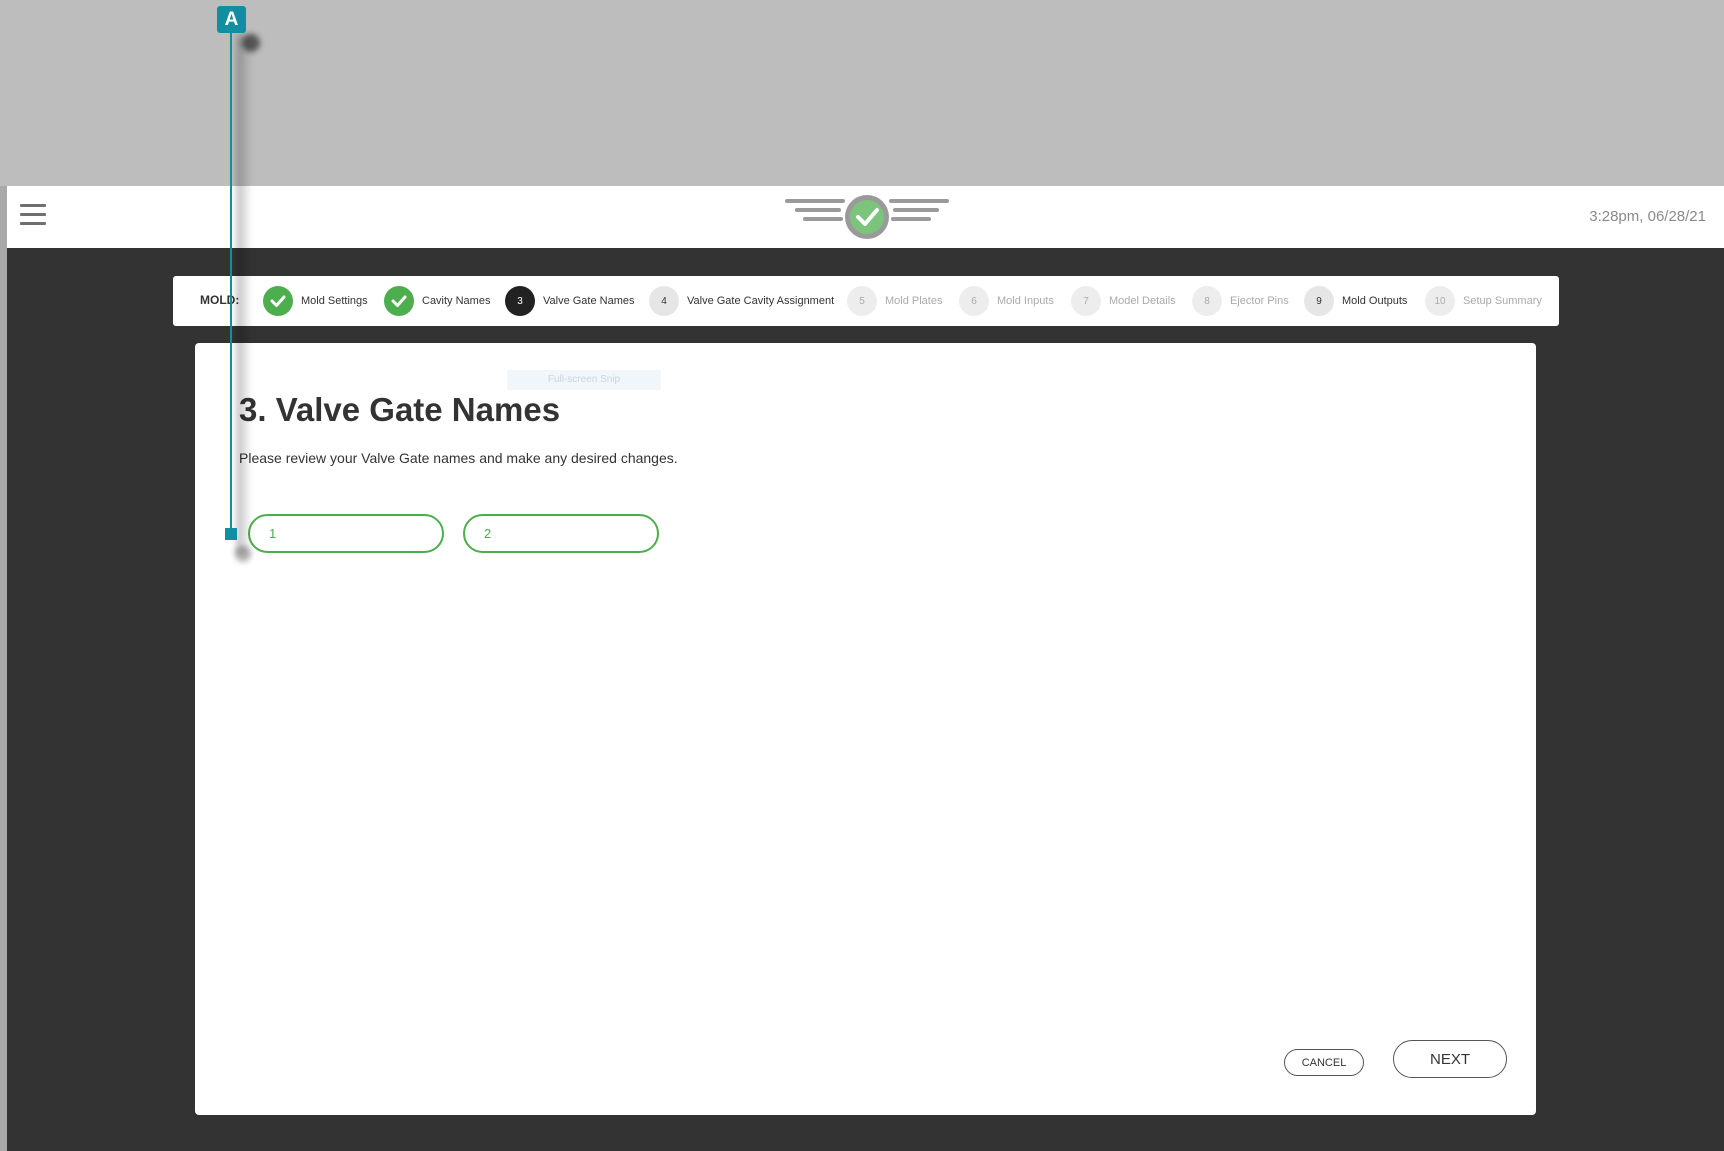  I want to click on callout-shadow, so click(244, 294).